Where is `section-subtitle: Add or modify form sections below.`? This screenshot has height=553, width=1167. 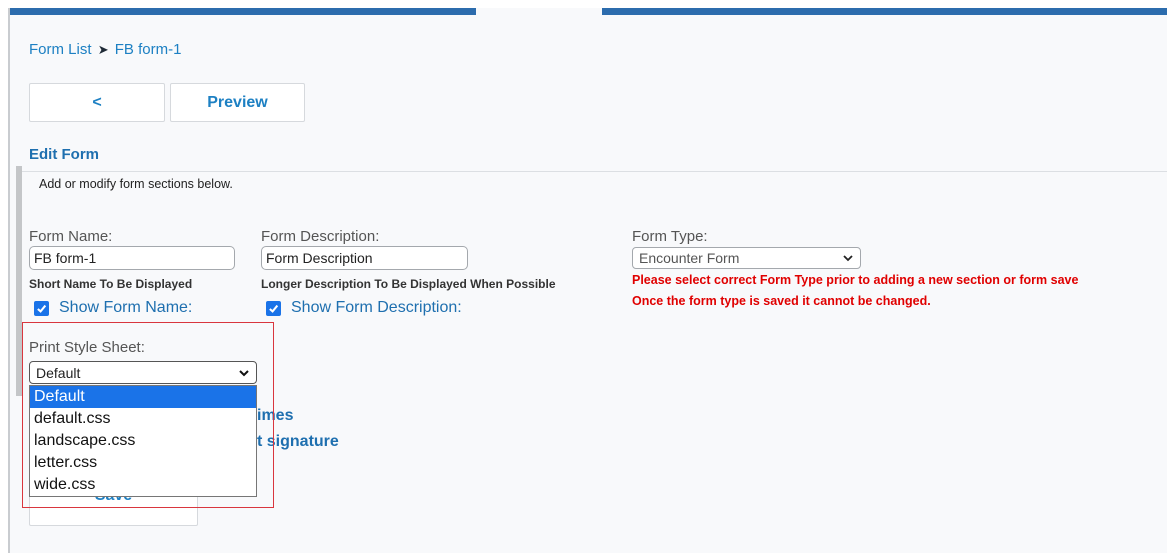
section-subtitle: Add or modify form sections below. is located at coordinates (136, 184).